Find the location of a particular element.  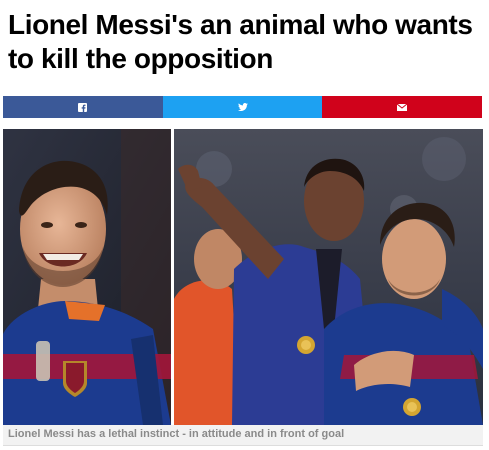

share-bar is located at coordinates (243, 107).